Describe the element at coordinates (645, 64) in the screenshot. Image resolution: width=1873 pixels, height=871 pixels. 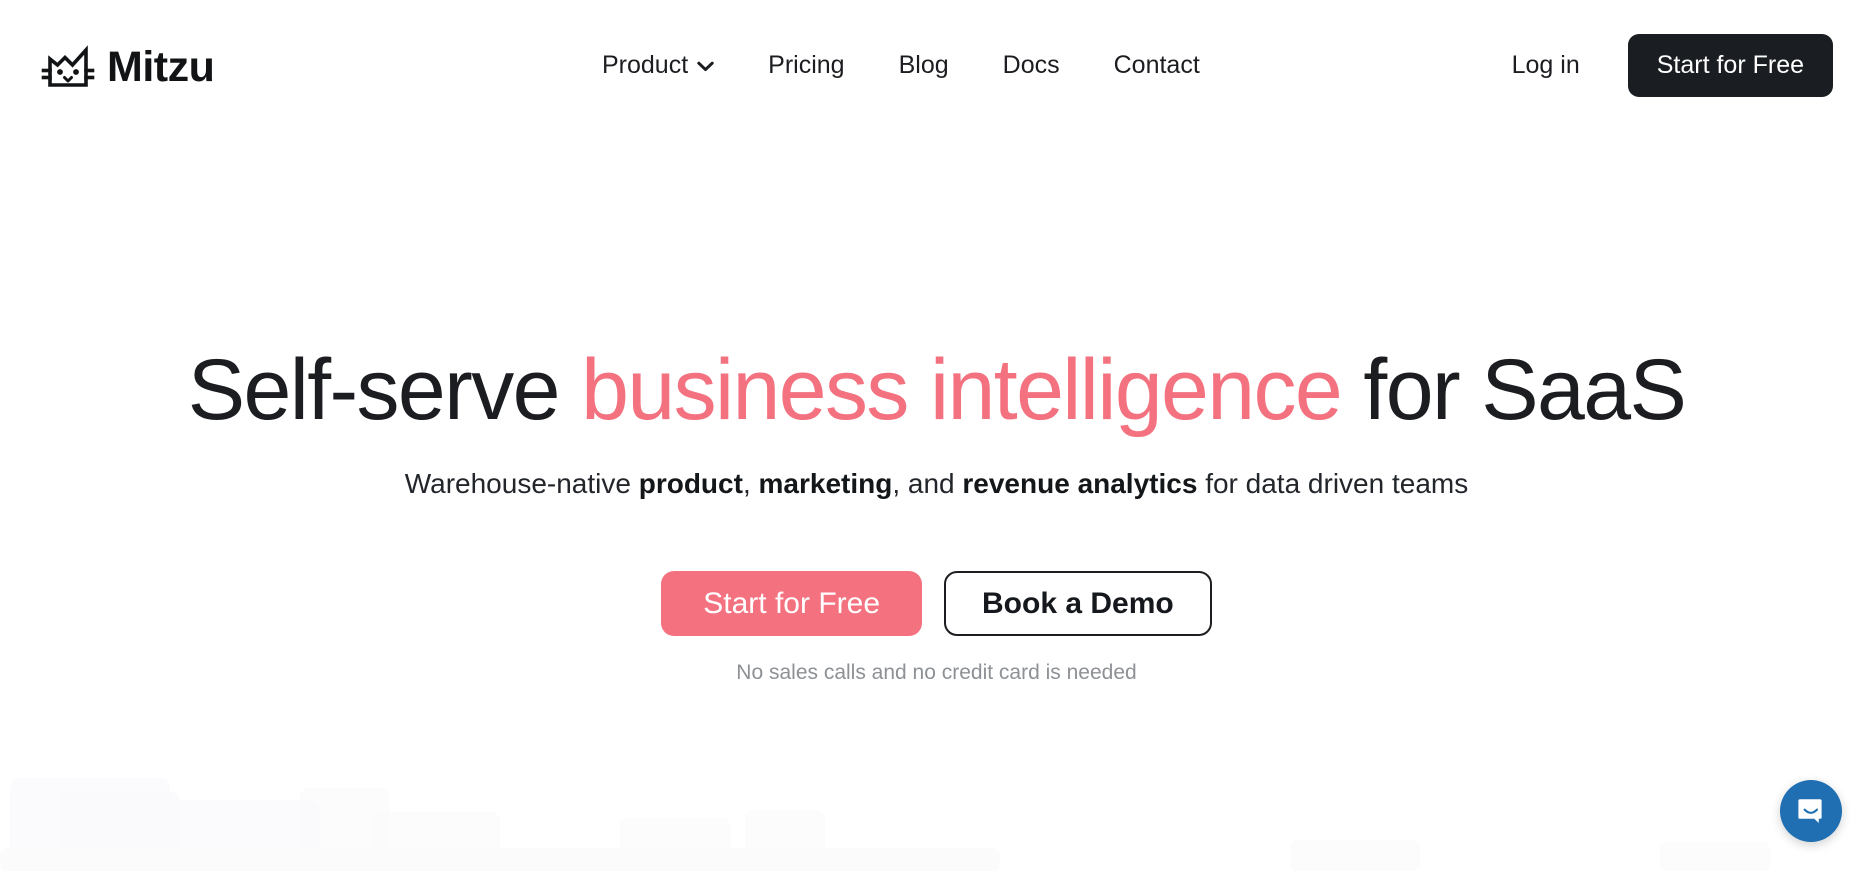
I see `nav-item-product-label: Product` at that location.